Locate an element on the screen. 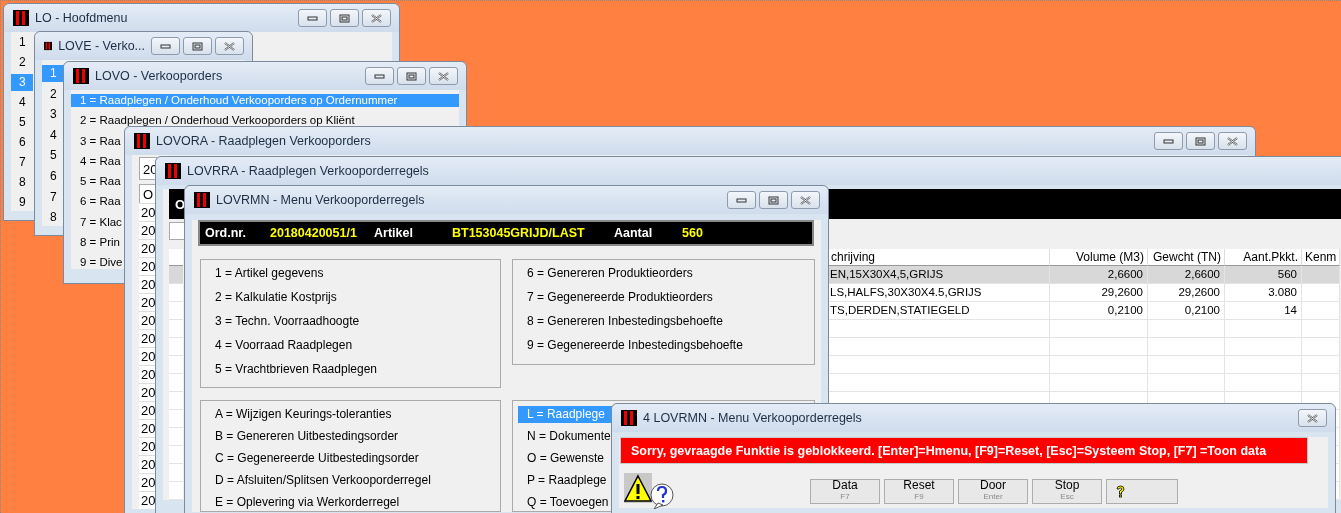 Image resolution: width=1341 pixels, height=513 pixels. field-value: BT153045GRIJD/LAST is located at coordinates (519, 233).